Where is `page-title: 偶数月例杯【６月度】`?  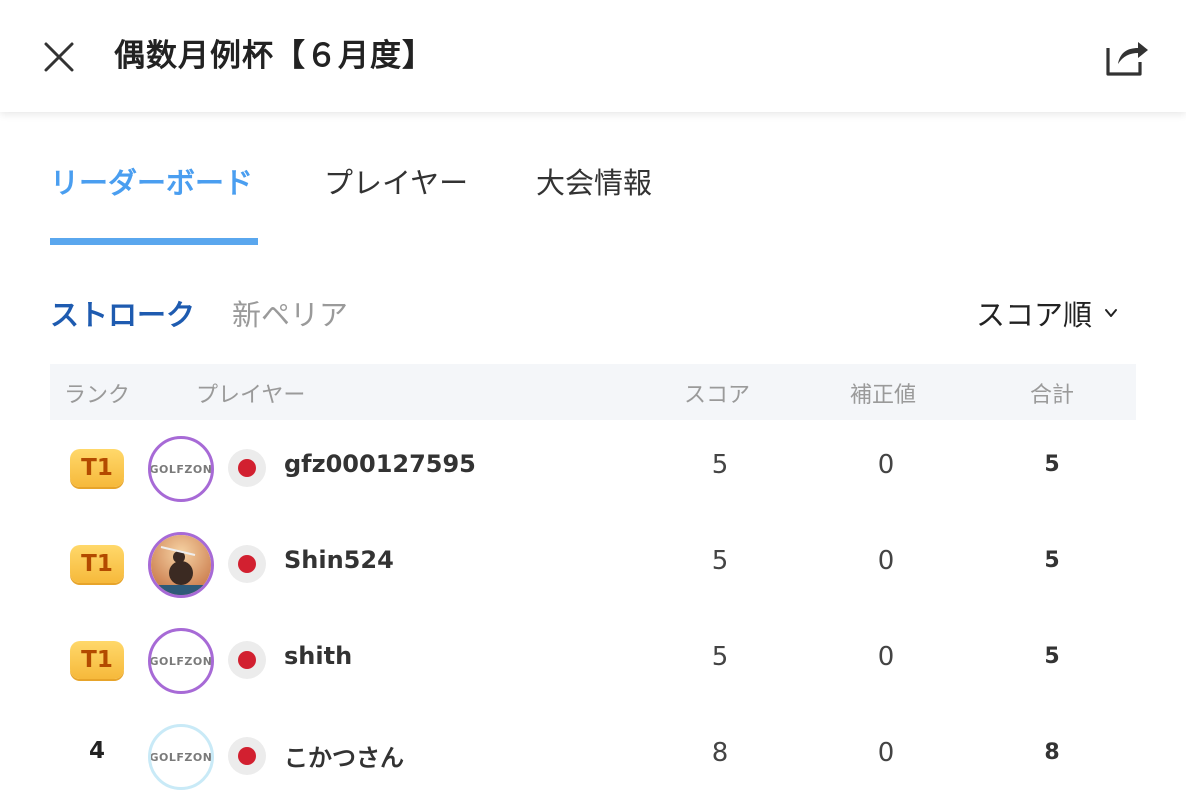 page-title: 偶数月例杯【６月度】 is located at coordinates (274, 56).